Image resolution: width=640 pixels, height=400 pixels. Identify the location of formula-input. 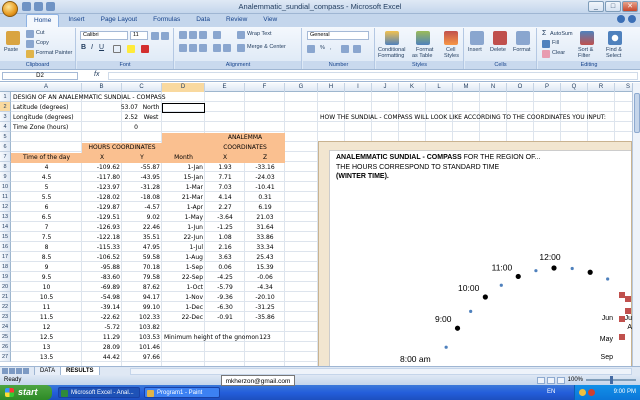
(373, 76).